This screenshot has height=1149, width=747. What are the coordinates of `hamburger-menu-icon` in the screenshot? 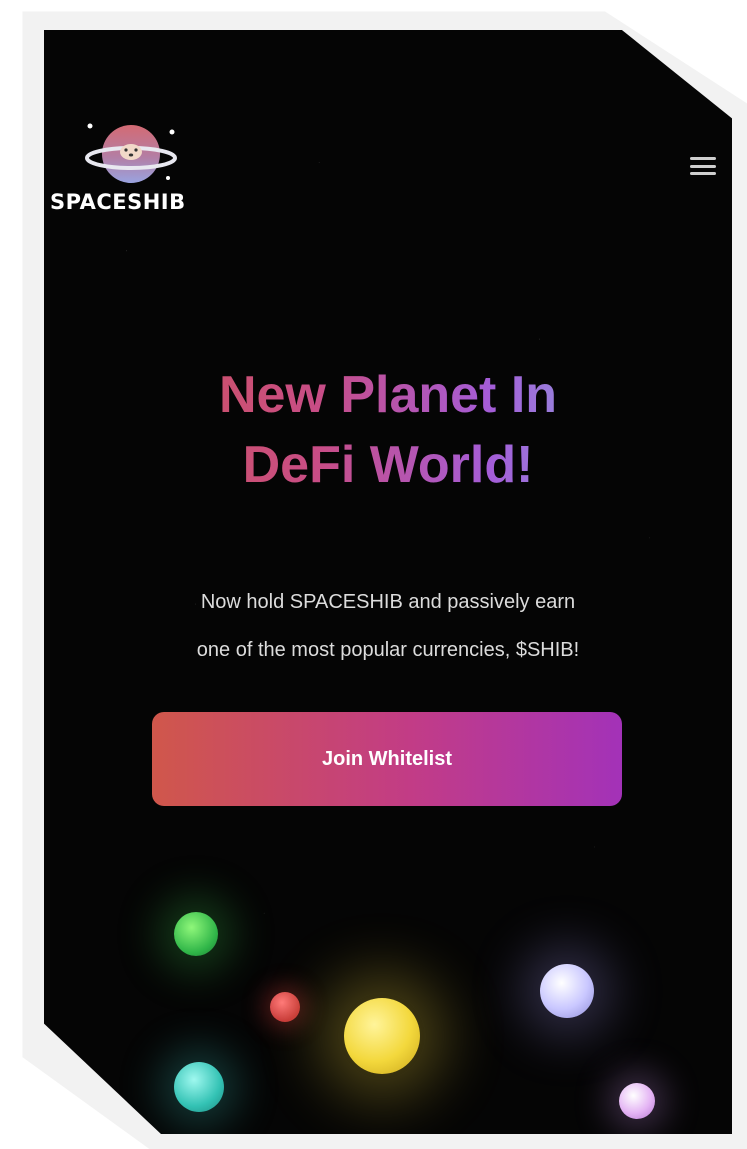 It's located at (703, 158).